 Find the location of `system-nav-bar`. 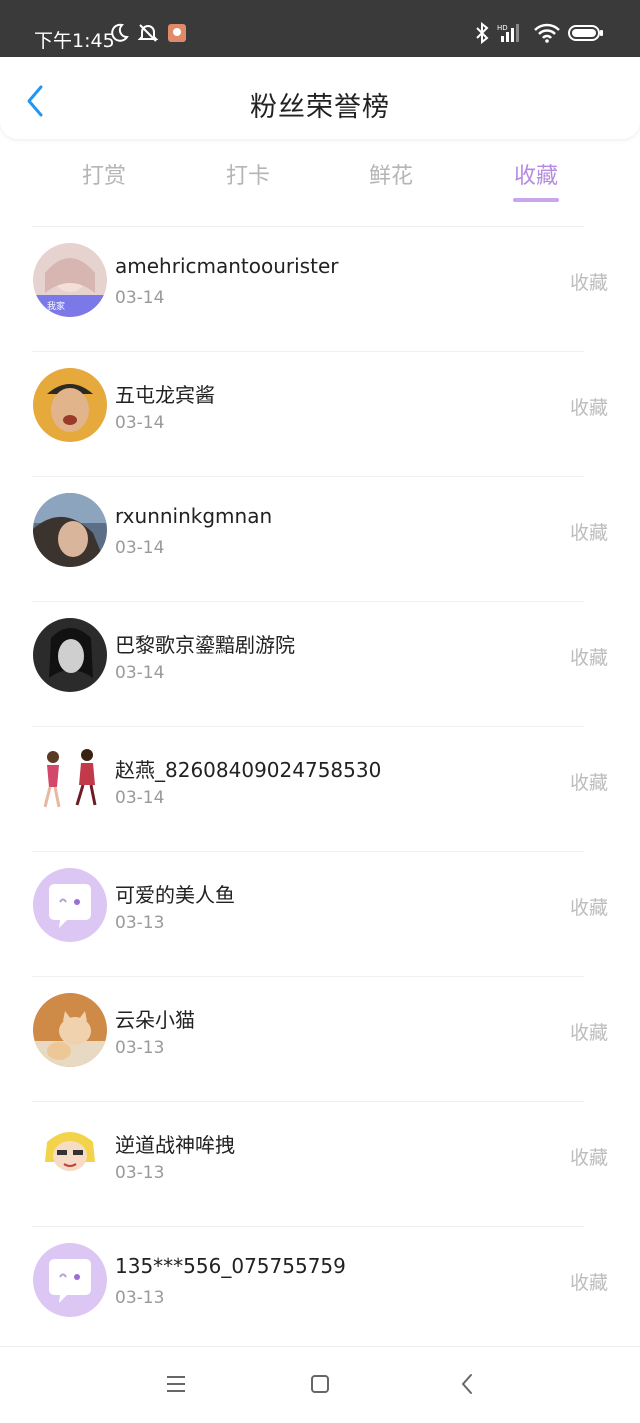

system-nav-bar is located at coordinates (320, 1384).